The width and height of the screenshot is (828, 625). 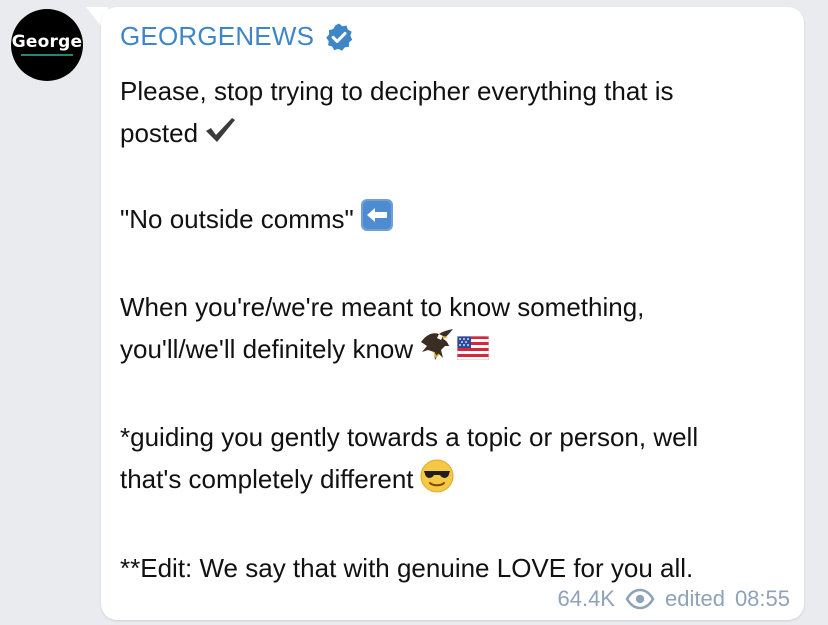 What do you see at coordinates (267, 349) in the screenshot?
I see `message-line-text: you'll/we'll definitely know` at bounding box center [267, 349].